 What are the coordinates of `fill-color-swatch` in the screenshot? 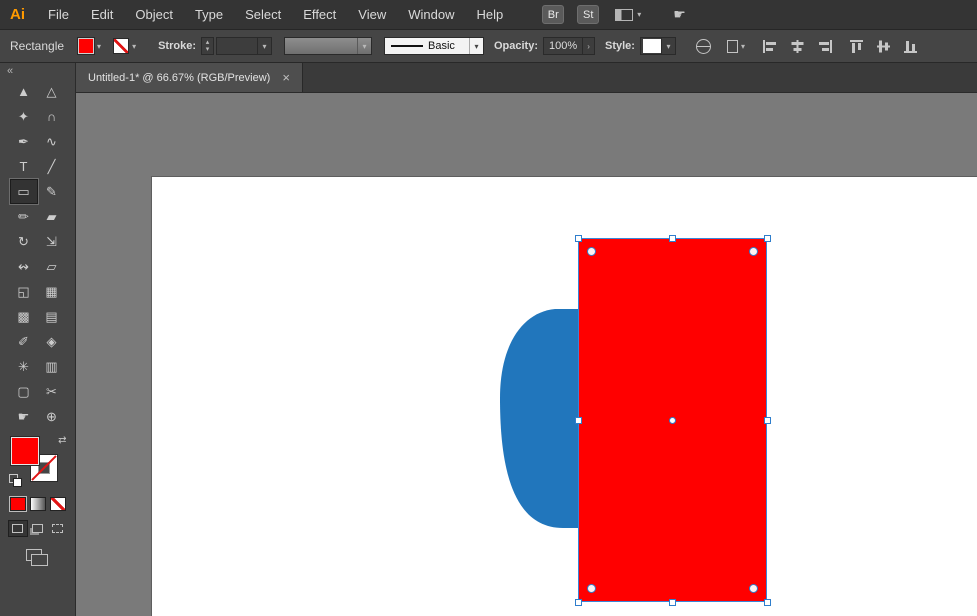 It's located at (86, 46).